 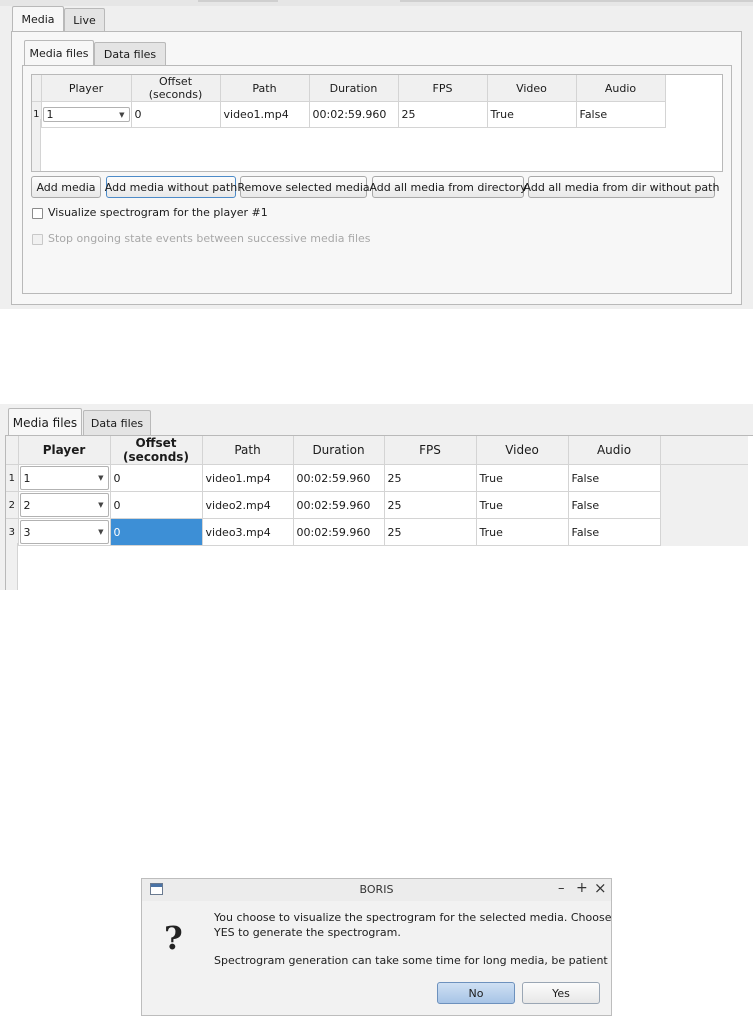 I want to click on tab-media-files-label: Media files, so click(x=59, y=53).